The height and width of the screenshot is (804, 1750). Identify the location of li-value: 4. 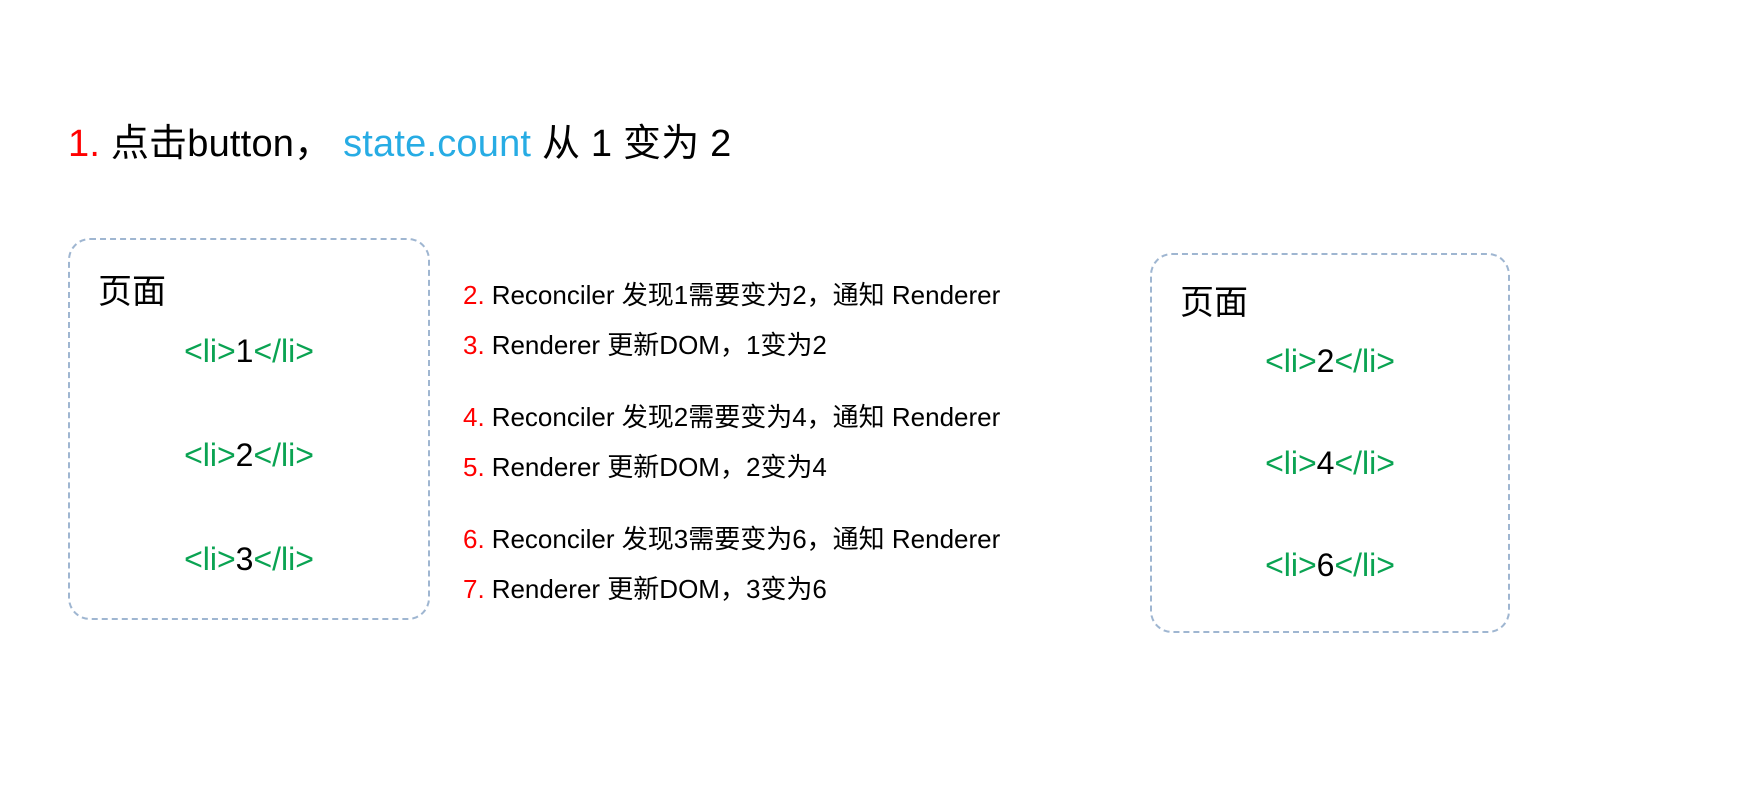
(1325, 463).